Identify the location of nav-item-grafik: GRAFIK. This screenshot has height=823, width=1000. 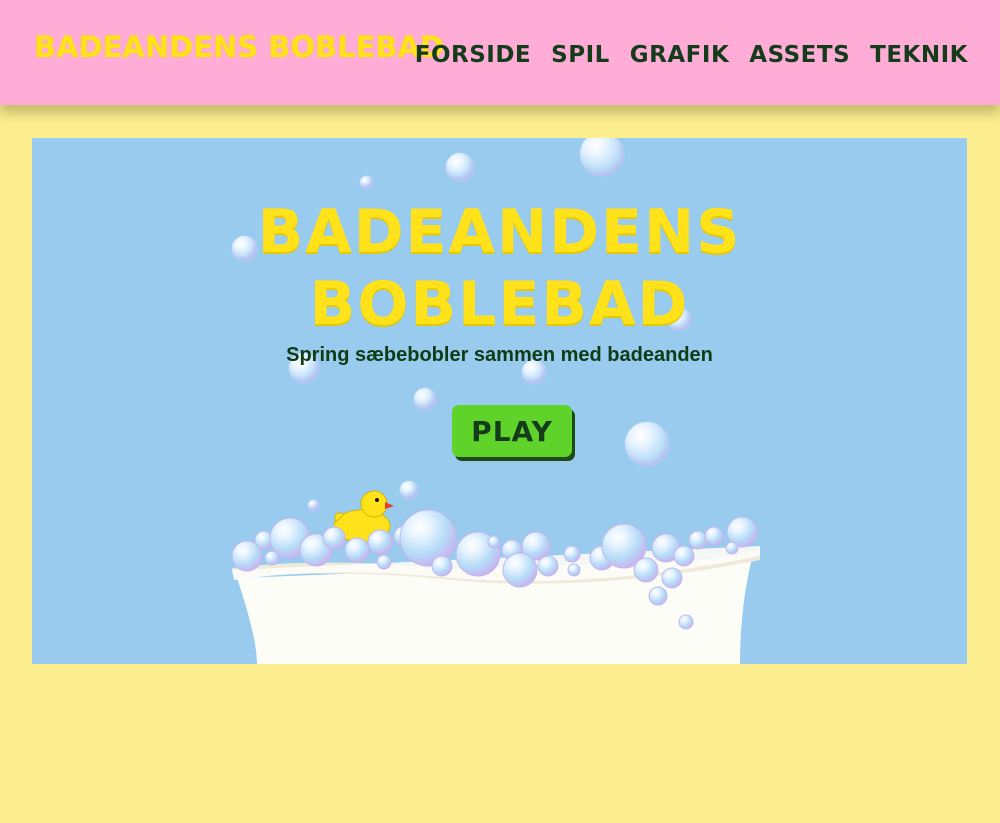
(679, 55).